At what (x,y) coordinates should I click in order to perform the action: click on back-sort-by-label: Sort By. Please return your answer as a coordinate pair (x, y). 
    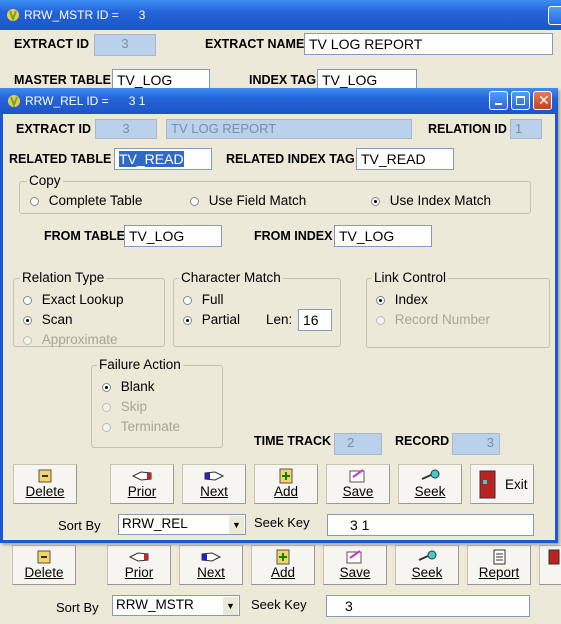
    Looking at the image, I should click on (77, 607).